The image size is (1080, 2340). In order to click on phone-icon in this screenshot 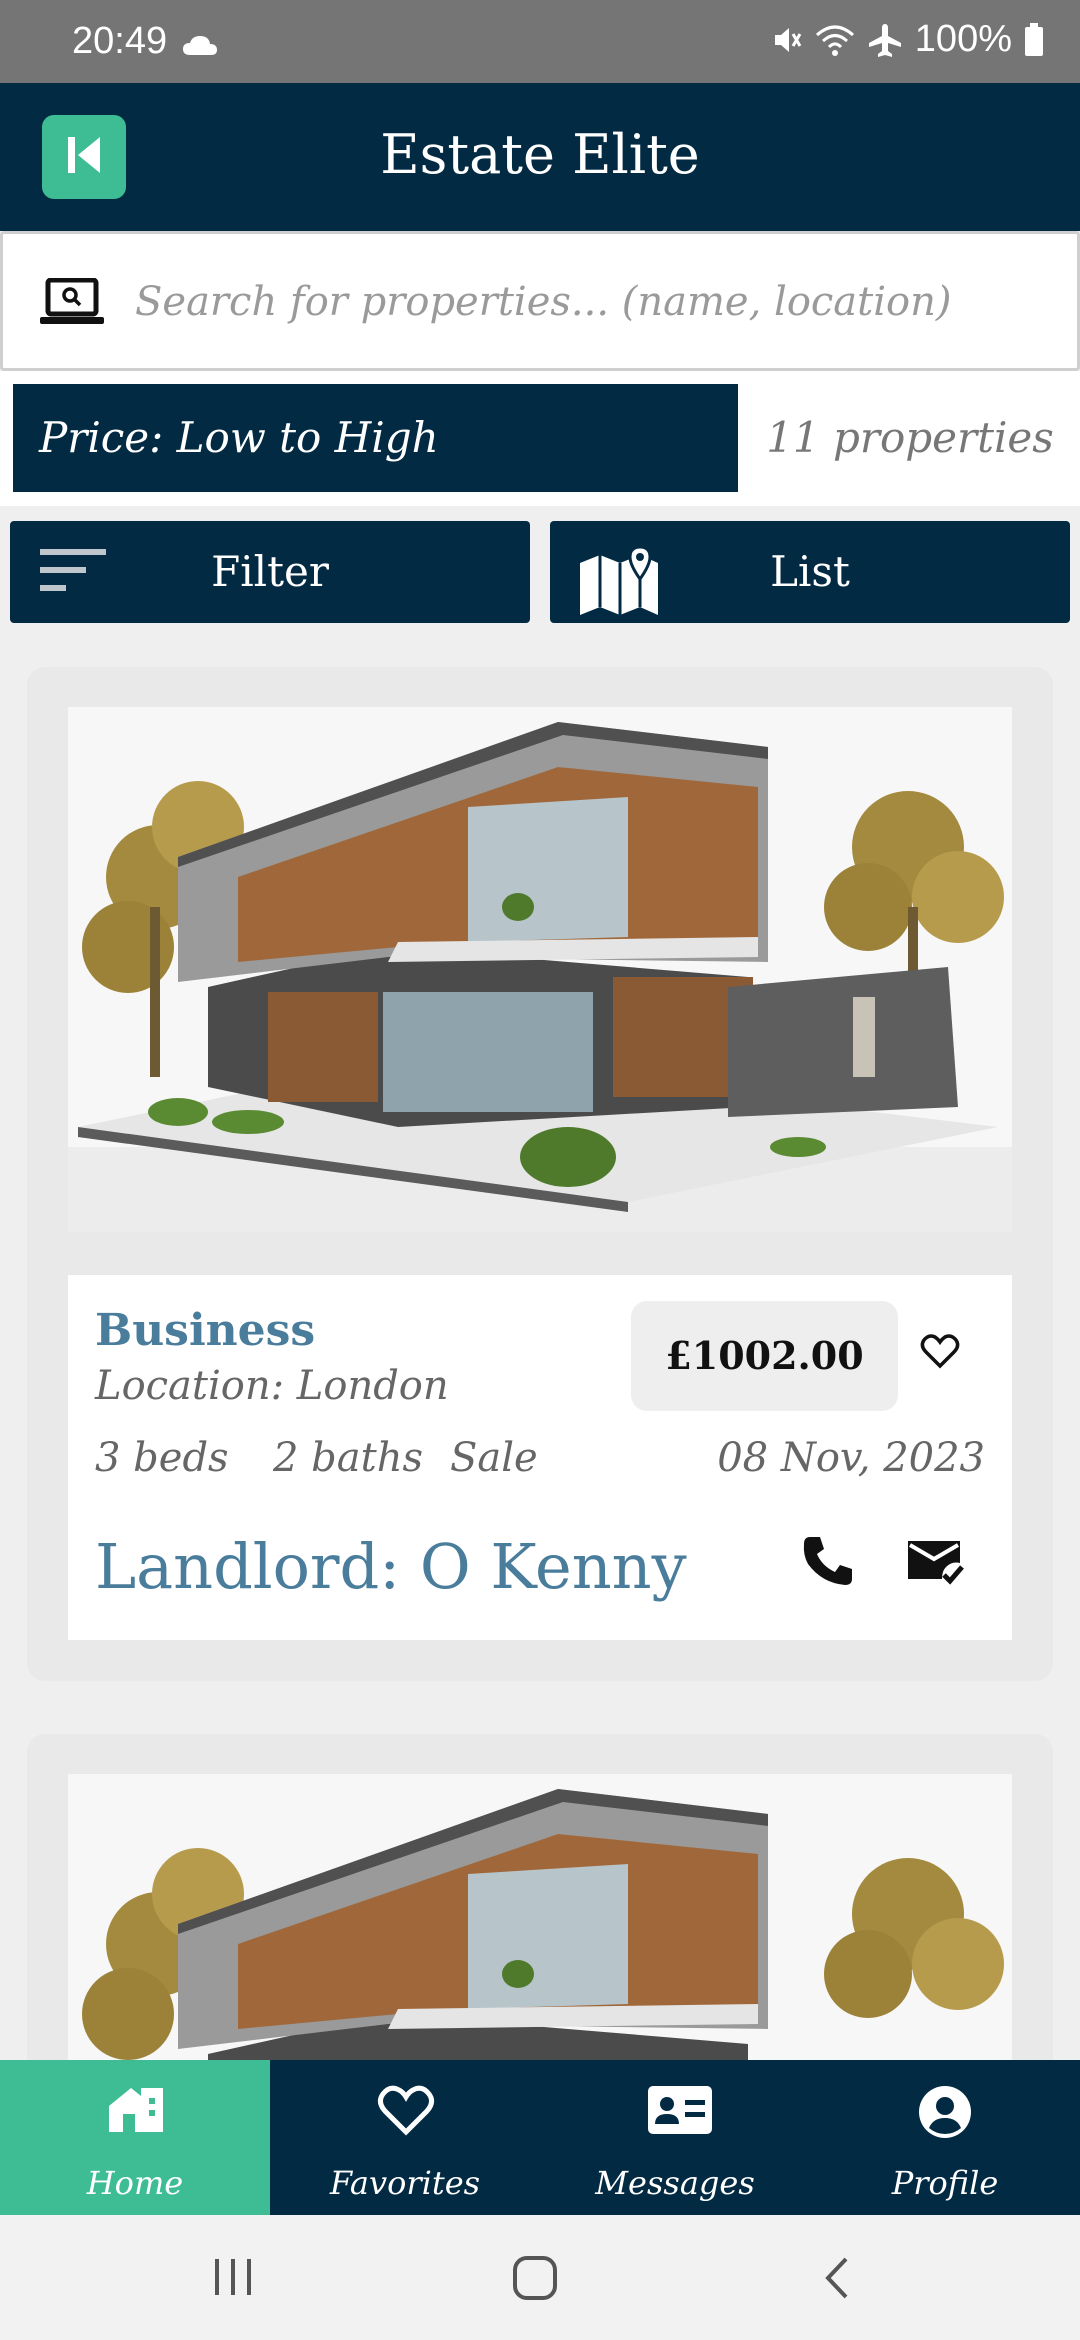, I will do `click(828, 1563)`.